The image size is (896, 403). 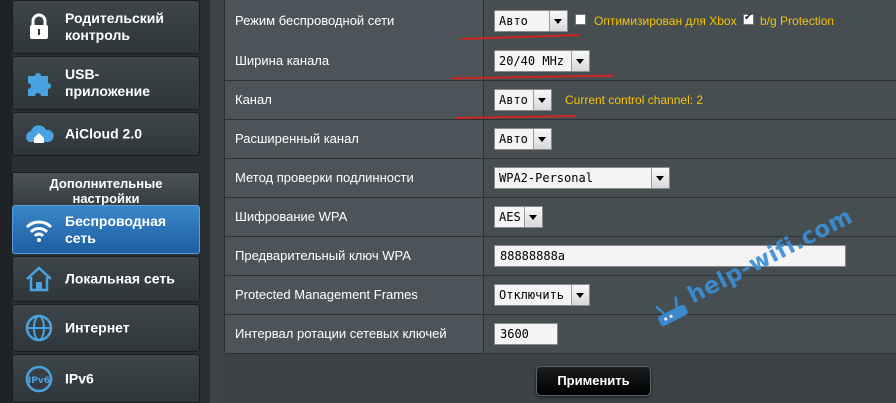 I want to click on select-value: AES, so click(x=510, y=217).